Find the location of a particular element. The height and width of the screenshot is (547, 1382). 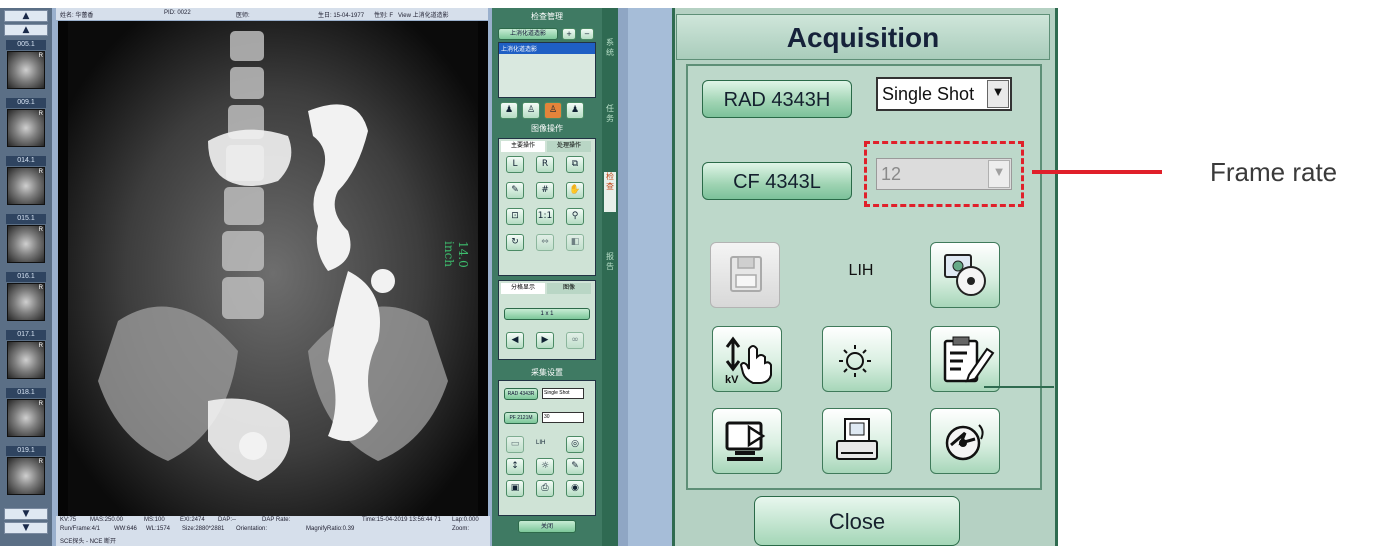

thumbnail-label: 016.1 is located at coordinates (26, 277).